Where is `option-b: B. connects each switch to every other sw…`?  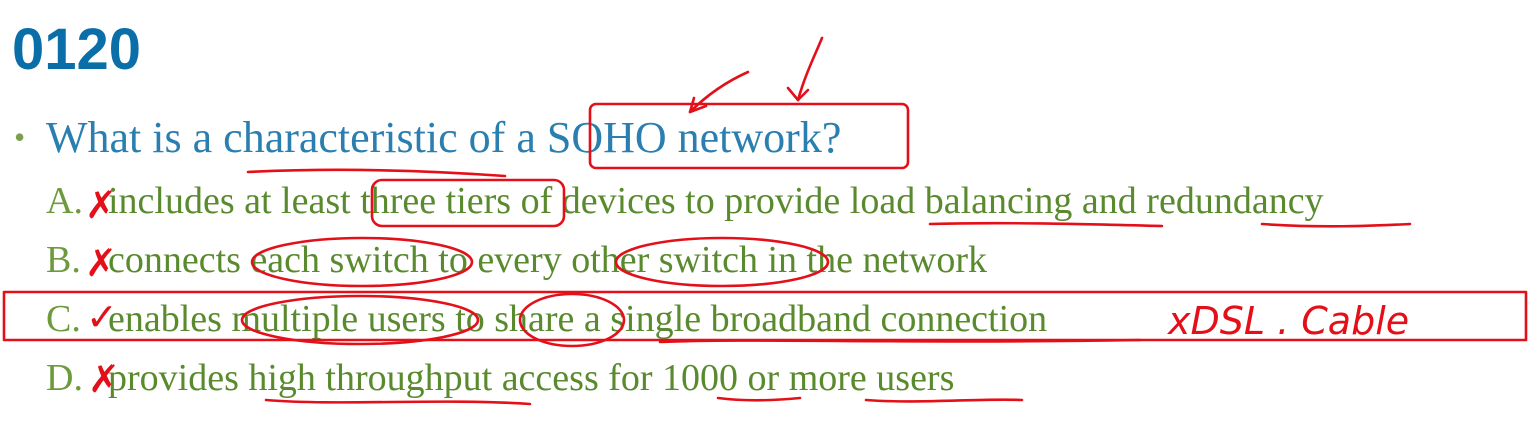
option-b: B. connects each switch to every other sw… is located at coordinates (516, 260).